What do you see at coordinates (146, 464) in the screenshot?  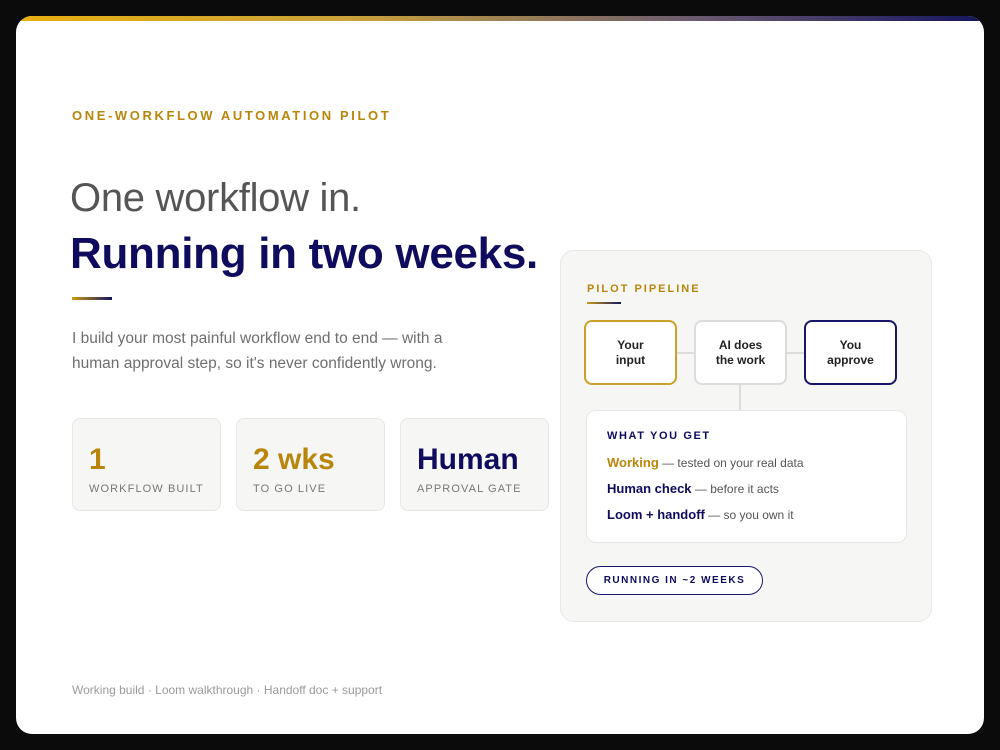 I see `stat-card-workflows: 1 WORKFLOW BUILT` at bounding box center [146, 464].